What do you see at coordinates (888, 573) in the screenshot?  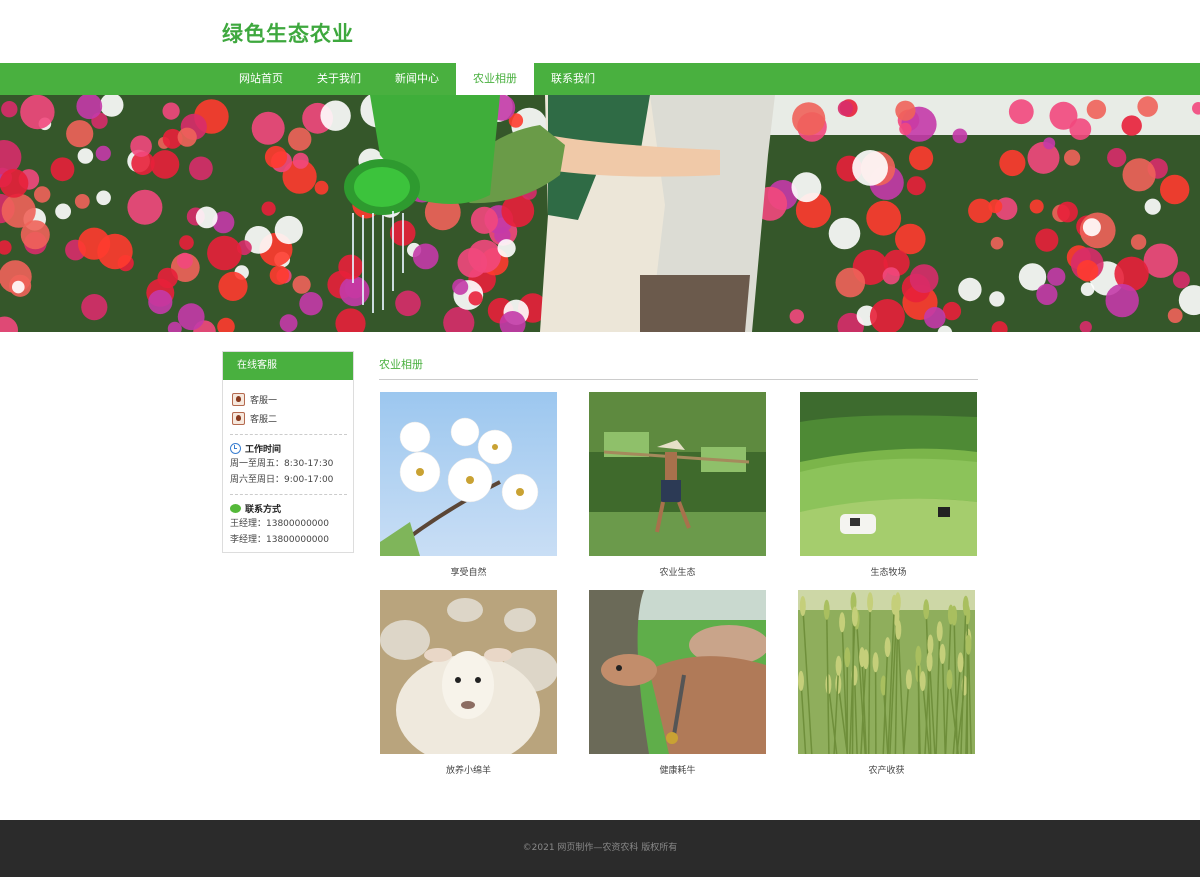 I see `photo-caption: 生态牧场` at bounding box center [888, 573].